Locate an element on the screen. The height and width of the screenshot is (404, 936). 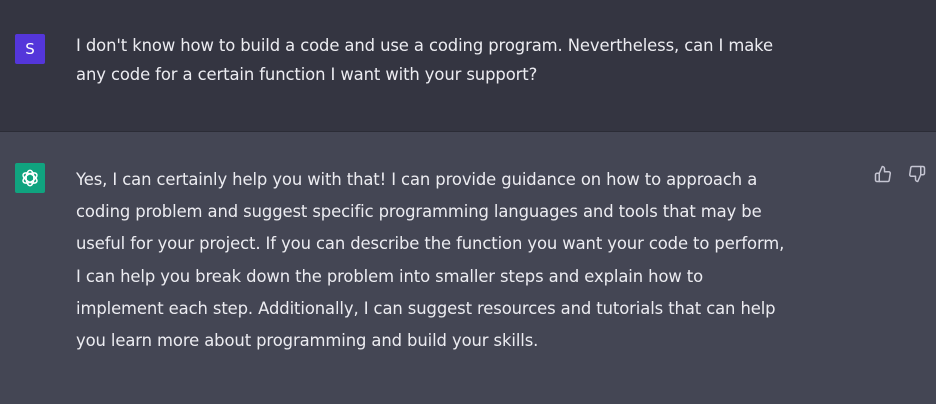
thumbs-up-button is located at coordinates (883, 174).